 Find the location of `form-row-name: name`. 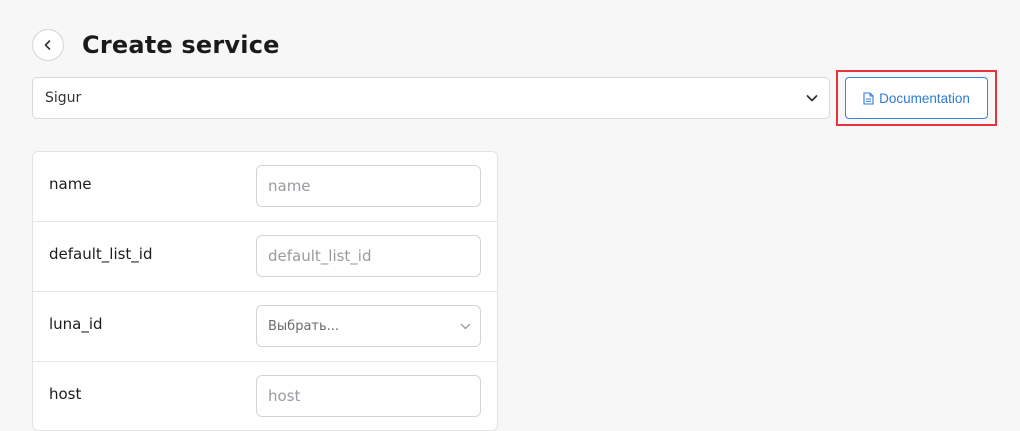

form-row-name: name is located at coordinates (265, 187).